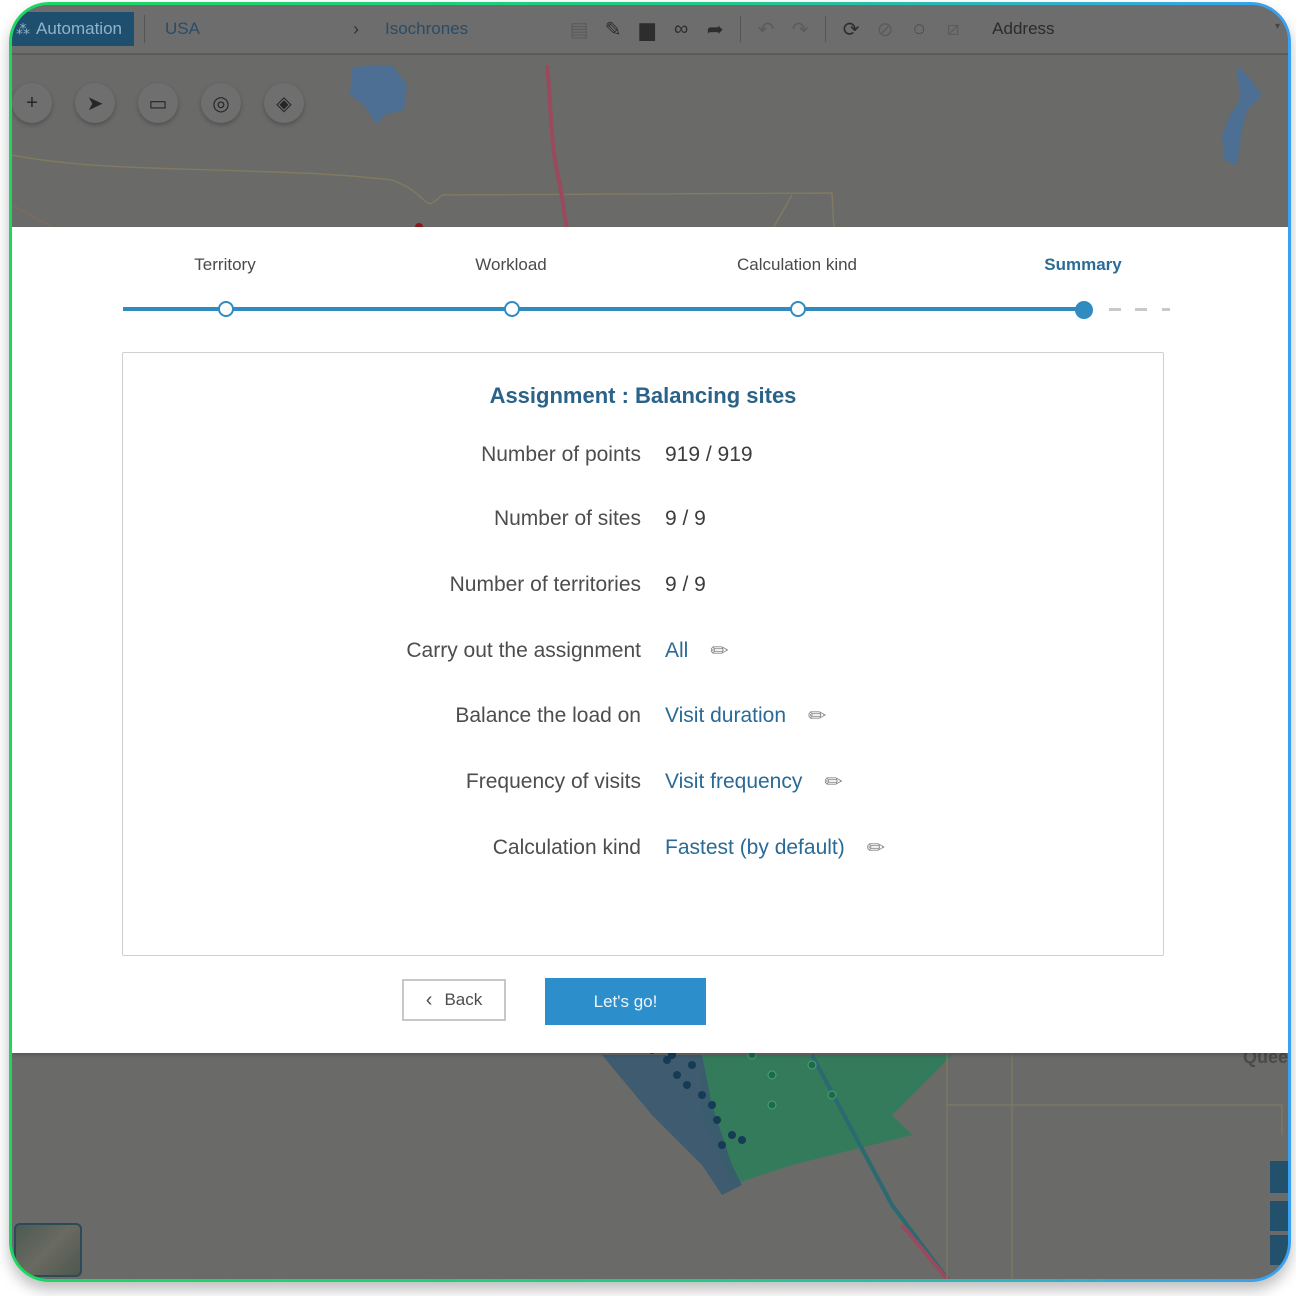 This screenshot has width=1296, height=1296. Describe the element at coordinates (650, 265) in the screenshot. I see `wizard-stepper: Territory Workload Calculation kind Summary` at that location.